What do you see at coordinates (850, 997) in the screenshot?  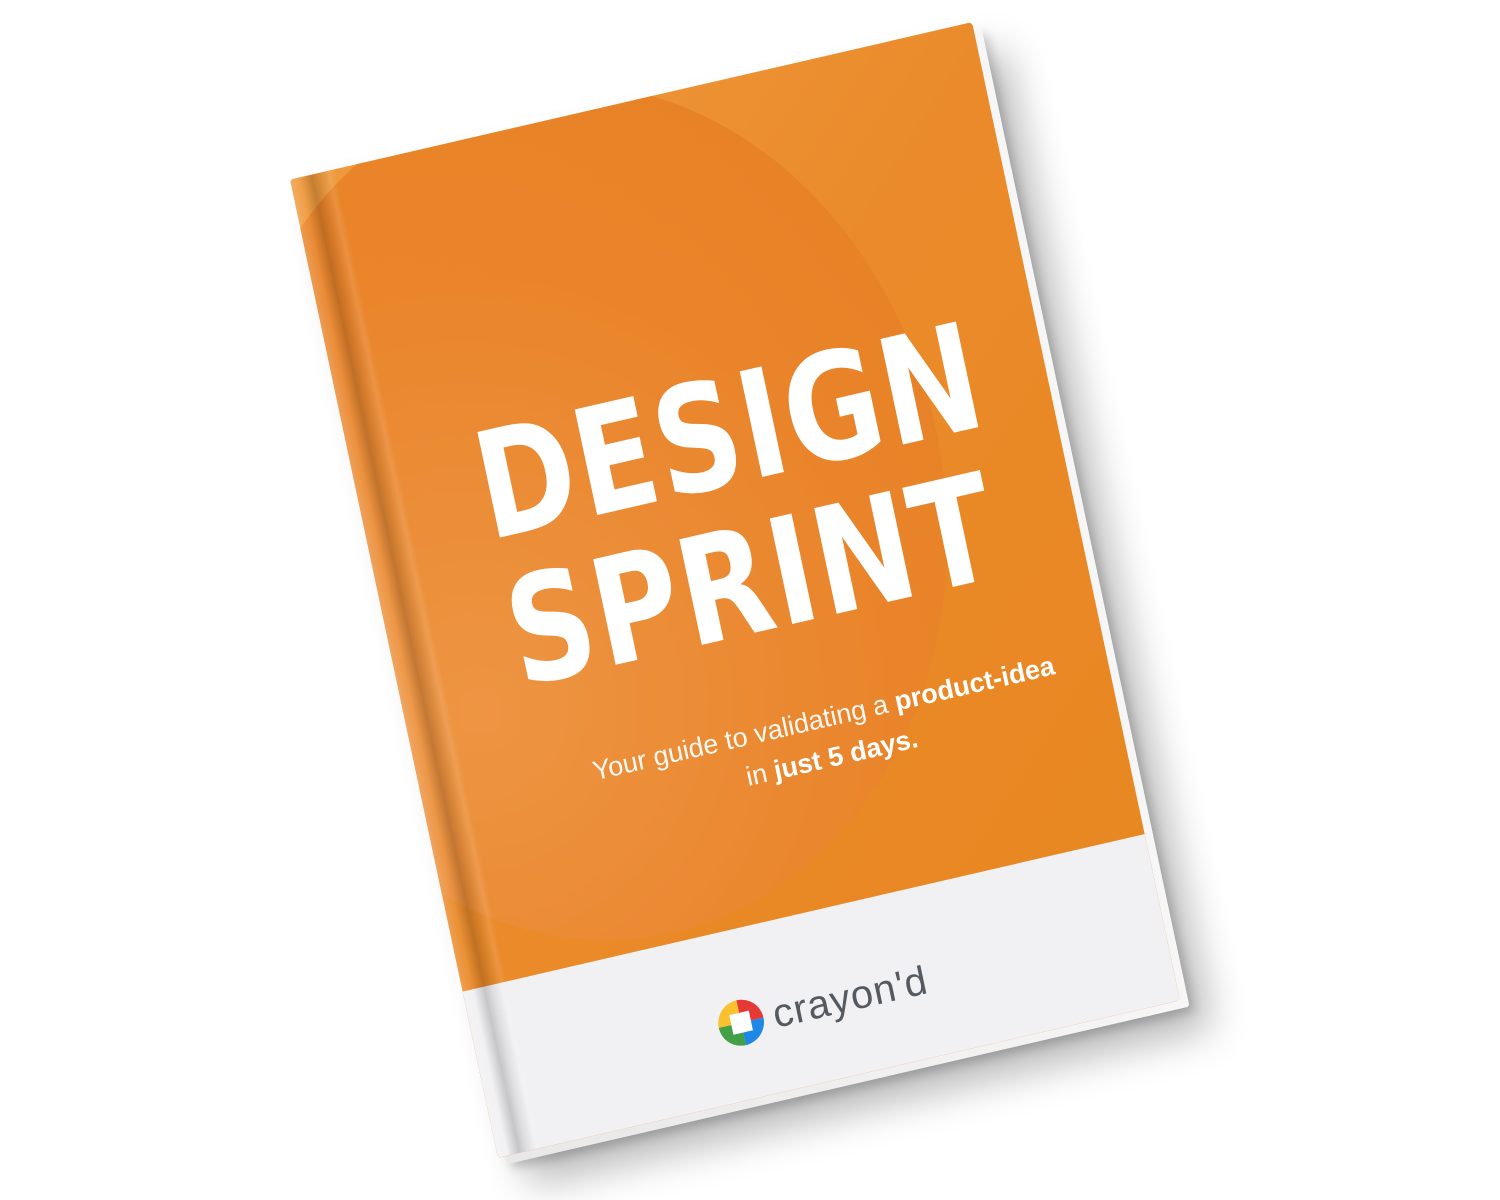 I see `brand-name: crayon'd` at bounding box center [850, 997].